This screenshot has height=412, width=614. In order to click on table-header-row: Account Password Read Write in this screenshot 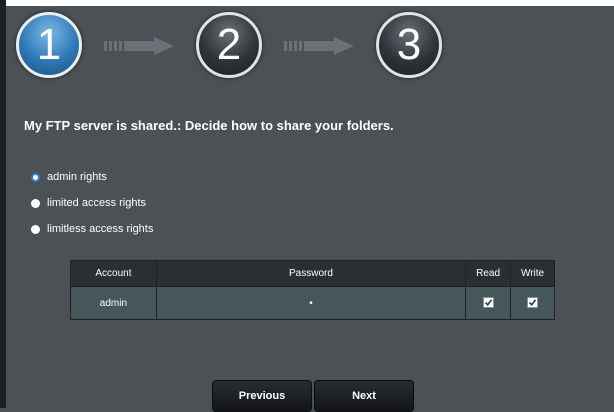, I will do `click(312, 273)`.